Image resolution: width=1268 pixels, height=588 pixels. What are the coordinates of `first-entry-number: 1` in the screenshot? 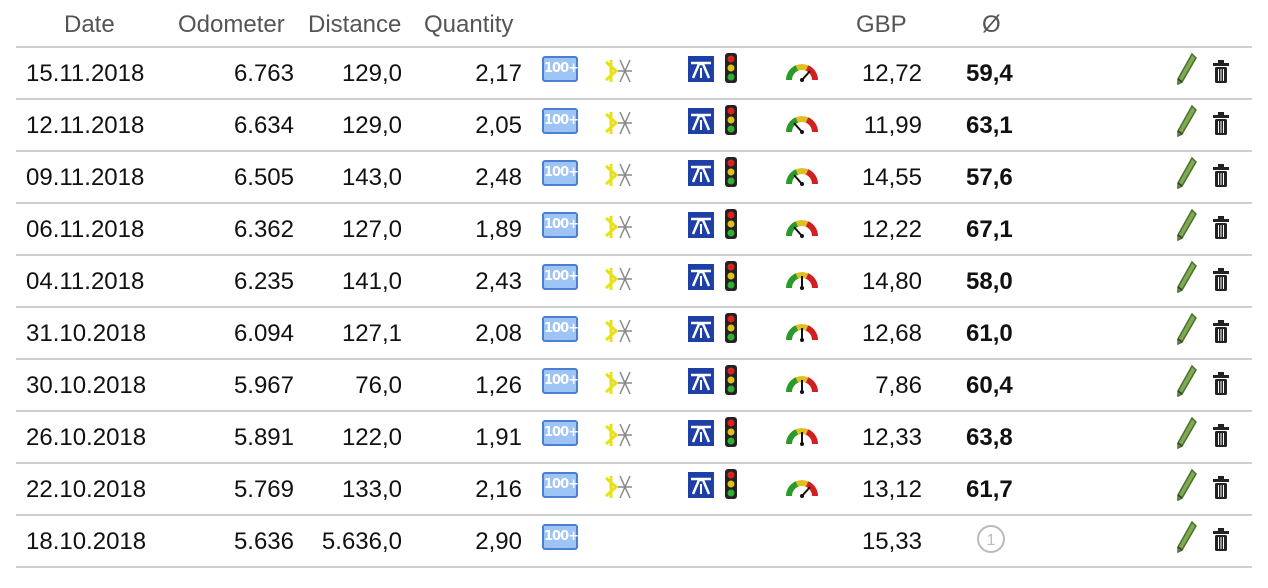 It's located at (991, 540).